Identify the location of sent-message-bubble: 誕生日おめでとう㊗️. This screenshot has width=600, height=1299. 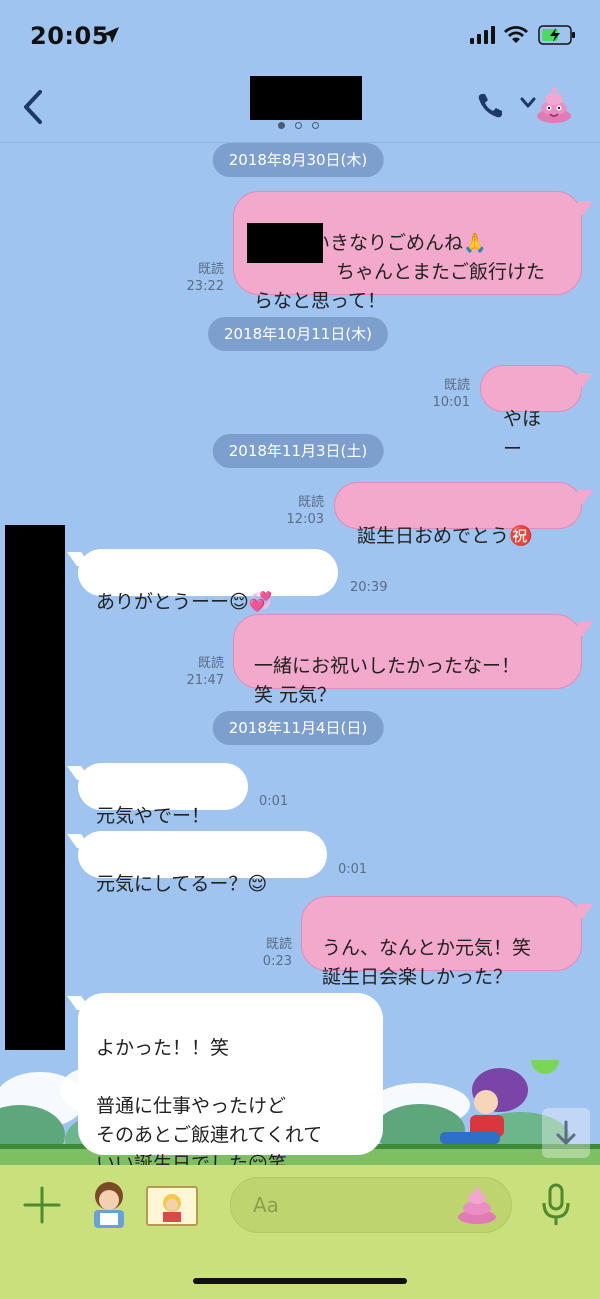
(458, 514).